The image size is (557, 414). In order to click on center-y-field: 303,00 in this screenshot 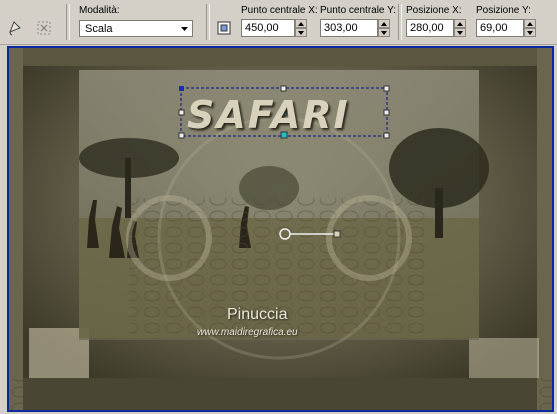, I will do `click(355, 28)`.